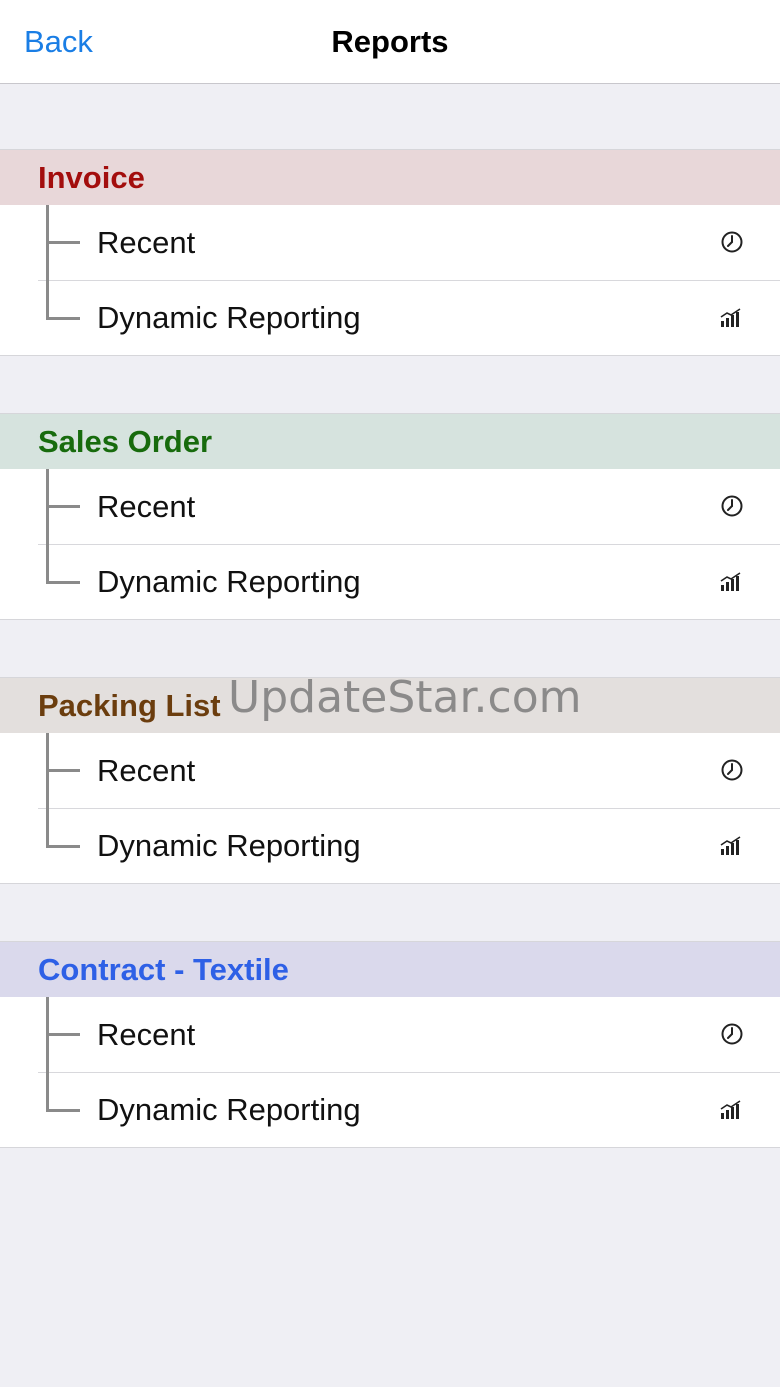 Image resolution: width=780 pixels, height=1387 pixels. I want to click on section-title: Contract - Textile, so click(163, 969).